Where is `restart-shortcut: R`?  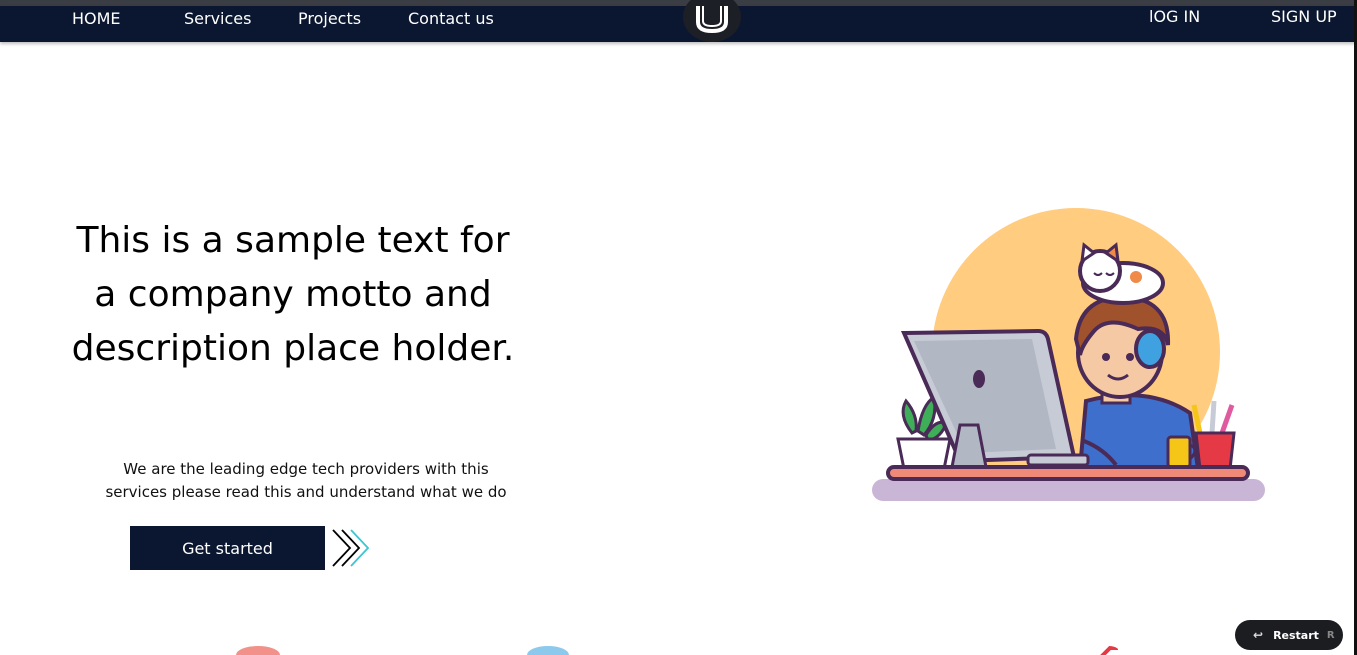
restart-shortcut: R is located at coordinates (1330, 635).